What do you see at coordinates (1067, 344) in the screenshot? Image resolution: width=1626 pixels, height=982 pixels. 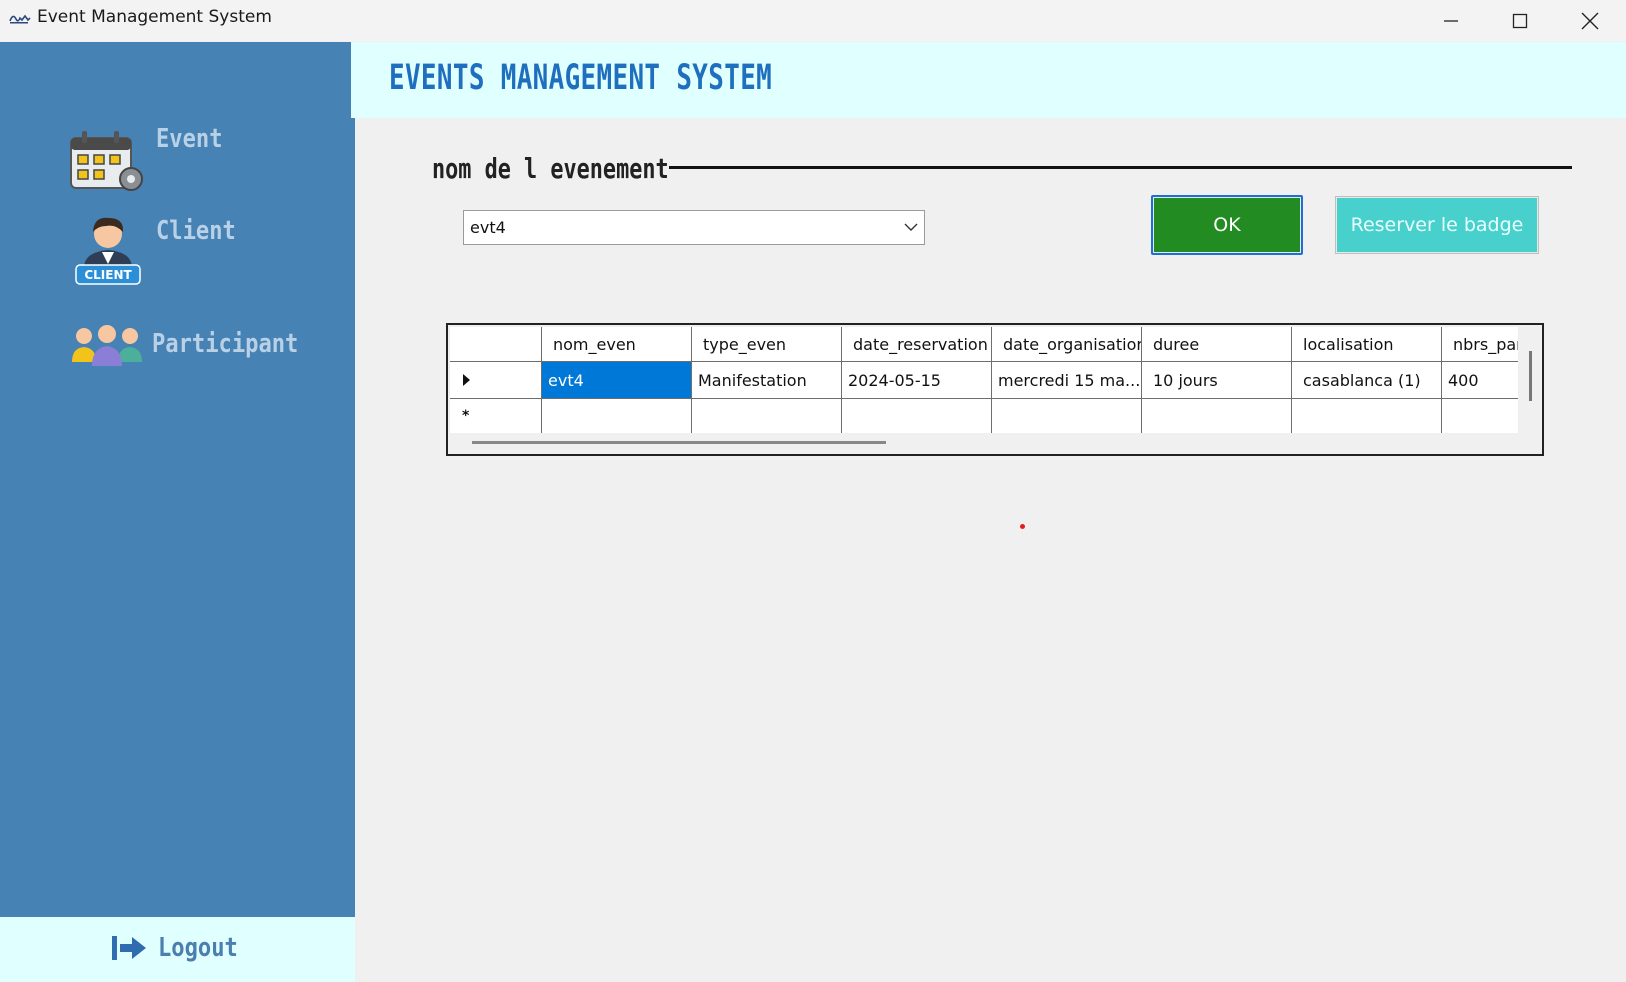 I see `column-header: date_organisatior` at bounding box center [1067, 344].